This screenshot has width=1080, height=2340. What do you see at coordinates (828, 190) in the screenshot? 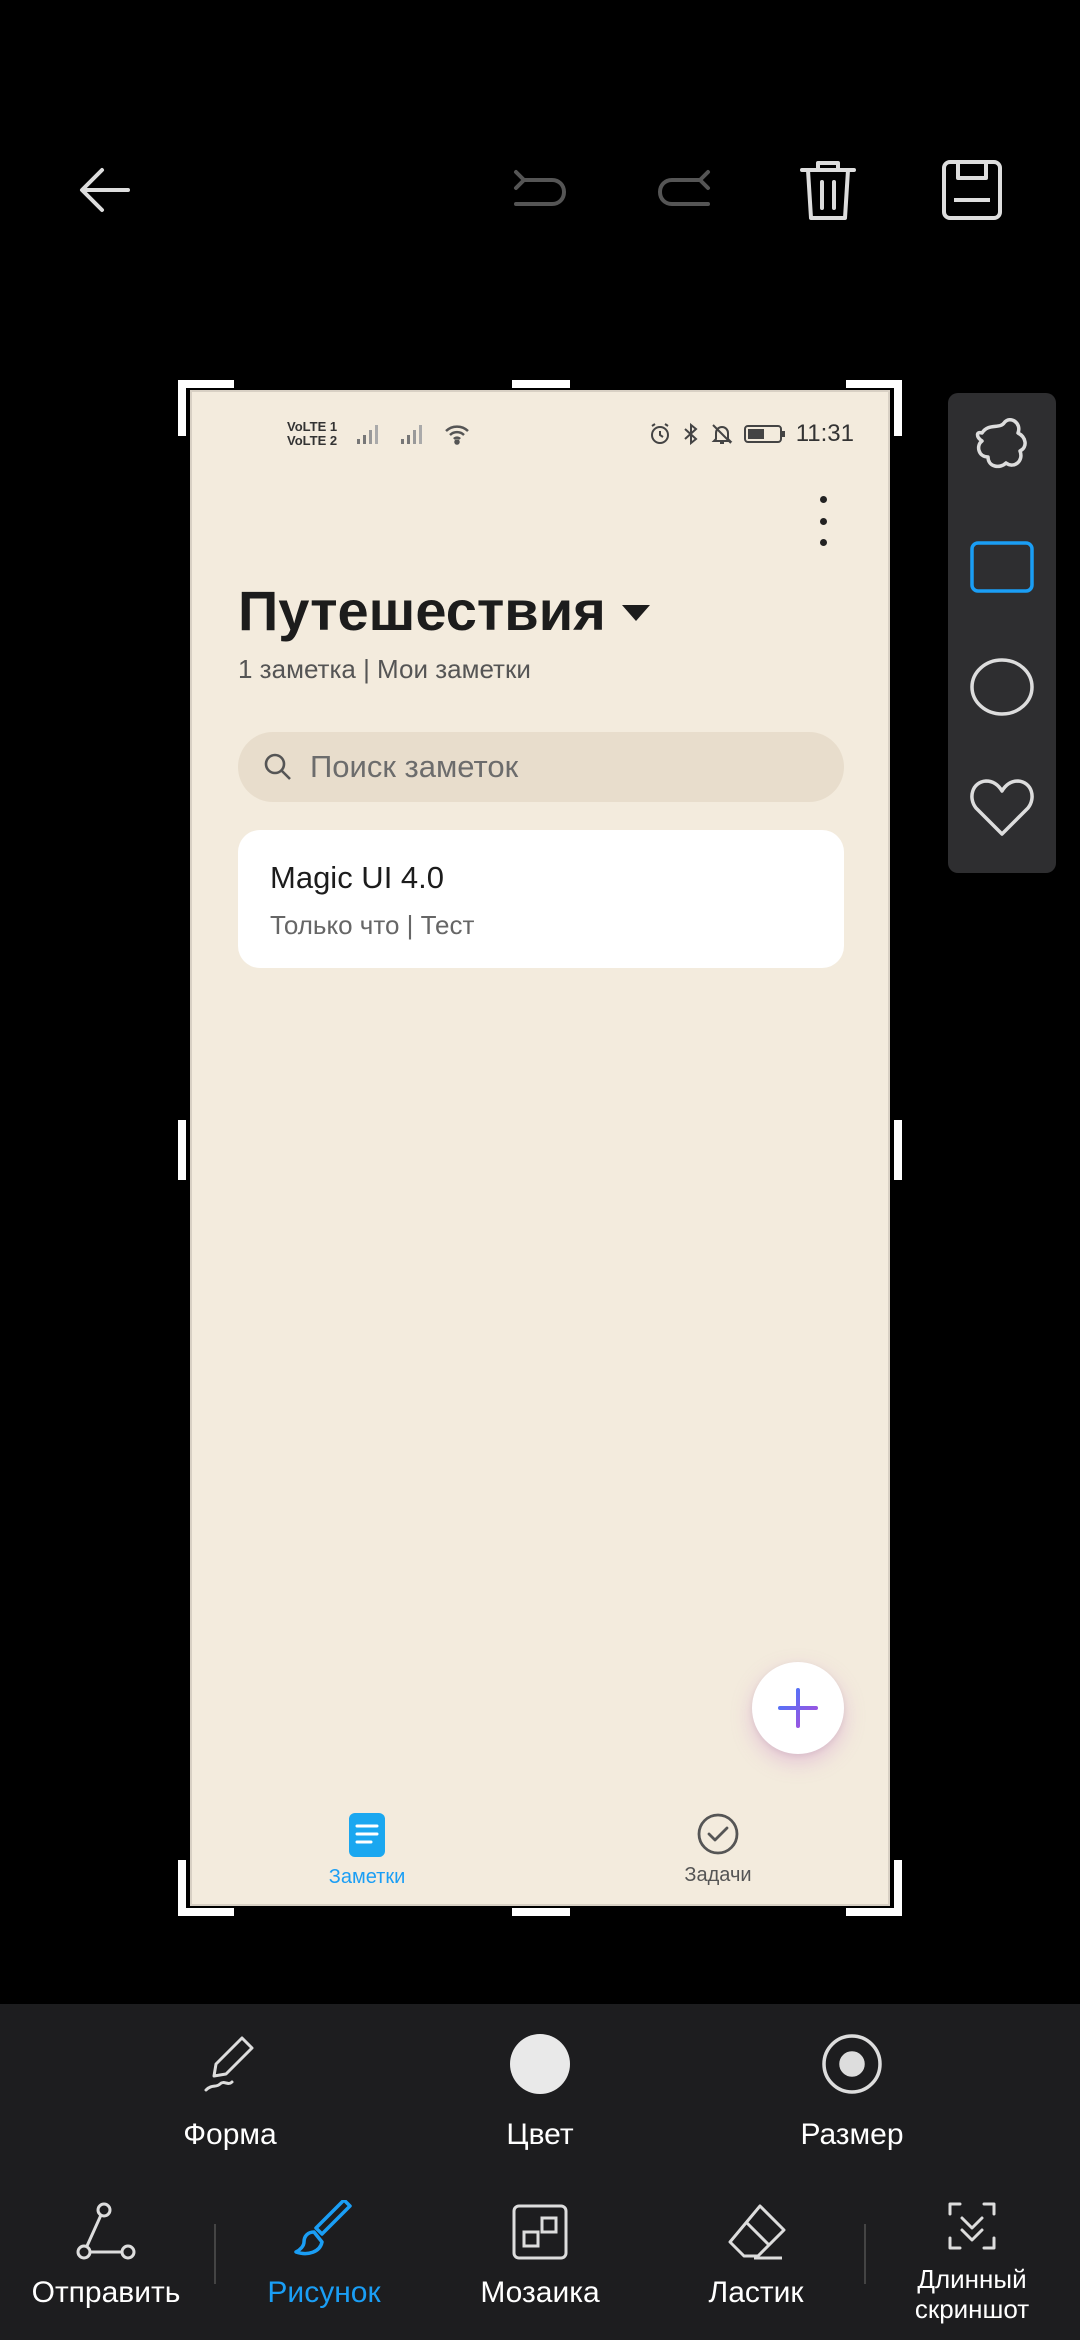
I see `trash-icon` at bounding box center [828, 190].